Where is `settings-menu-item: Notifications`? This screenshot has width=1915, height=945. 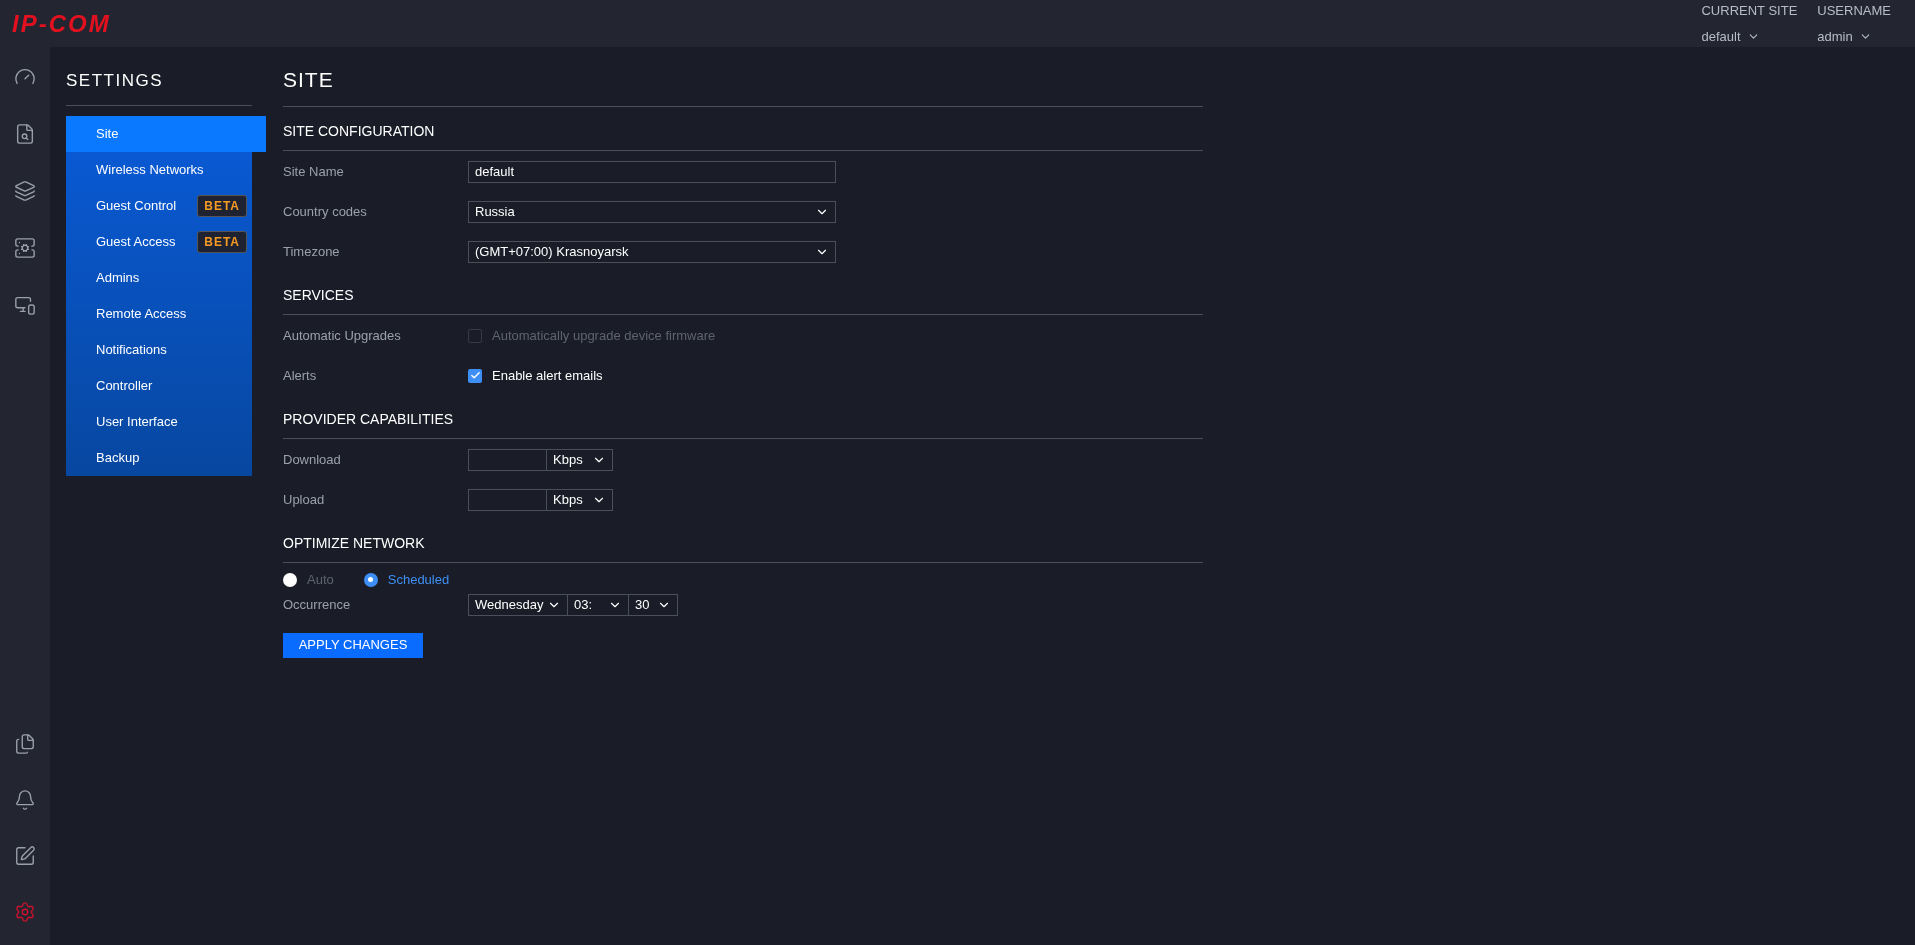 settings-menu-item: Notifications is located at coordinates (159, 349).